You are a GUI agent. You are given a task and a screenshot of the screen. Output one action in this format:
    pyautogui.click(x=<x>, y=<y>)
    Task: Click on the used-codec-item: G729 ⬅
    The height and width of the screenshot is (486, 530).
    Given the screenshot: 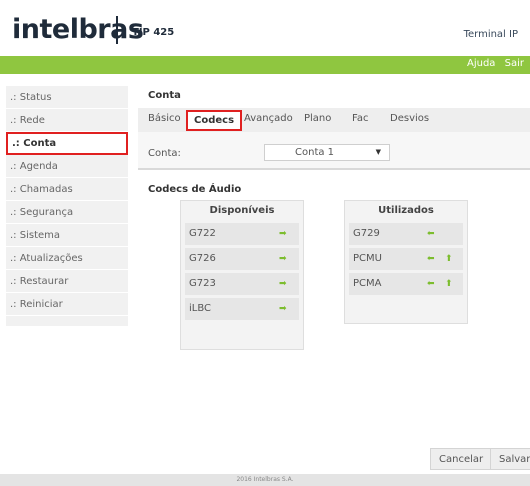 What is the action you would take?
    pyautogui.click(x=406, y=234)
    